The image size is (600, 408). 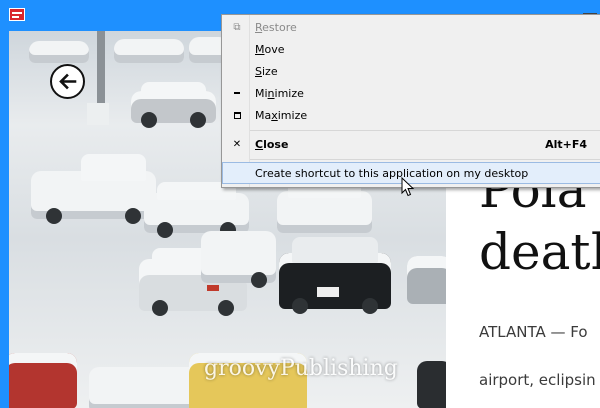 I want to click on maximize-icon, so click(x=237, y=116).